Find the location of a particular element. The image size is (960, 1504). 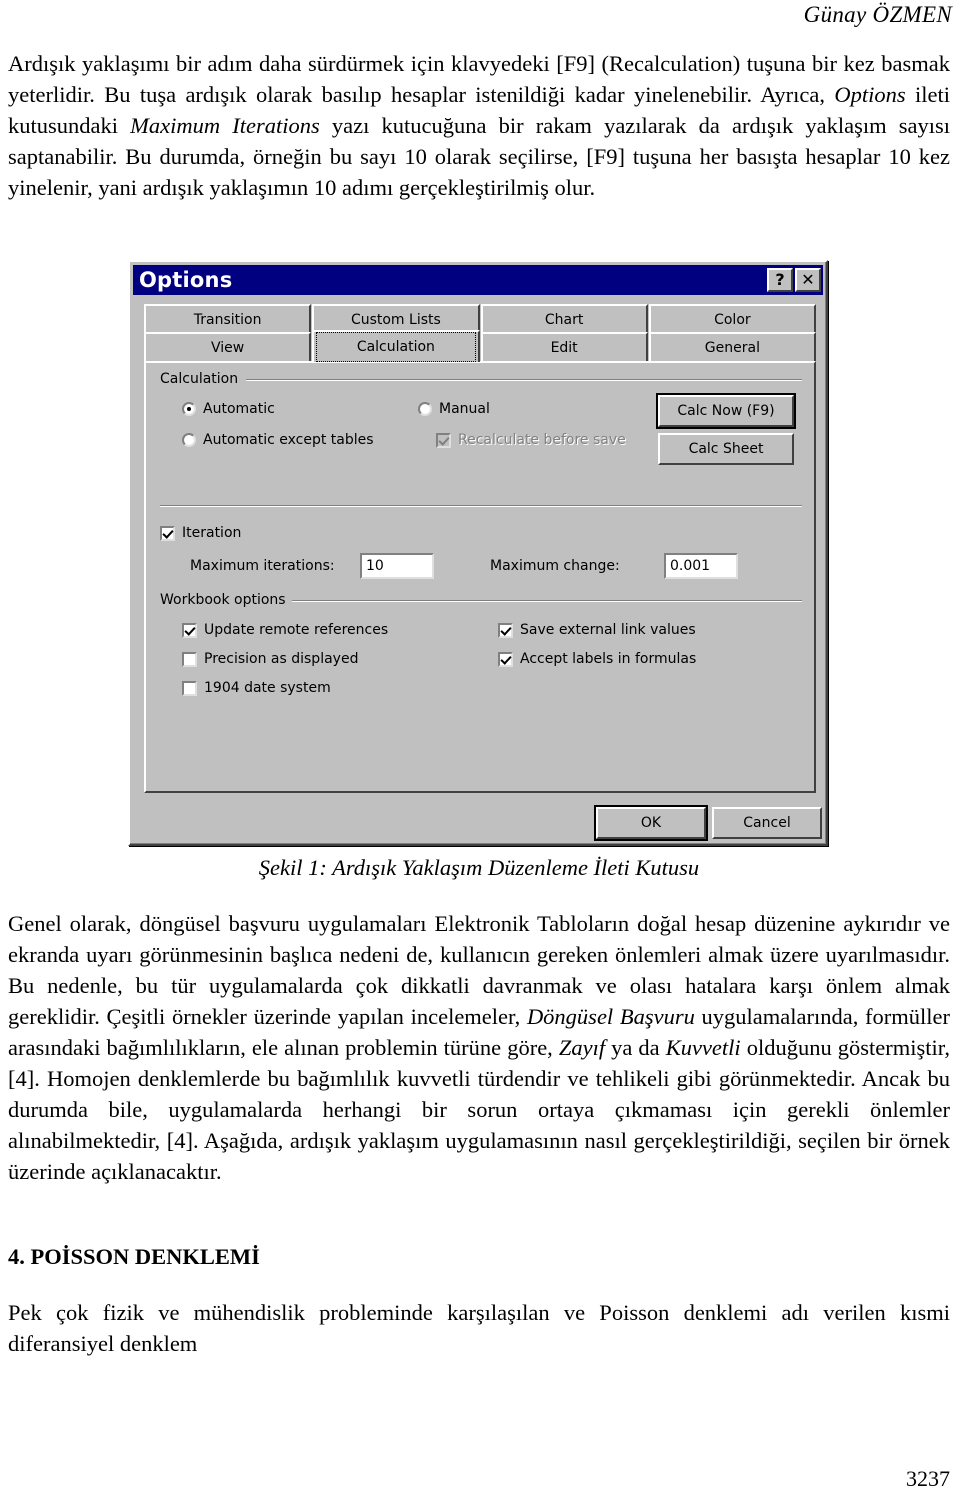

paragraph-2-italic-zayif: Zayıf is located at coordinates (582, 1047).